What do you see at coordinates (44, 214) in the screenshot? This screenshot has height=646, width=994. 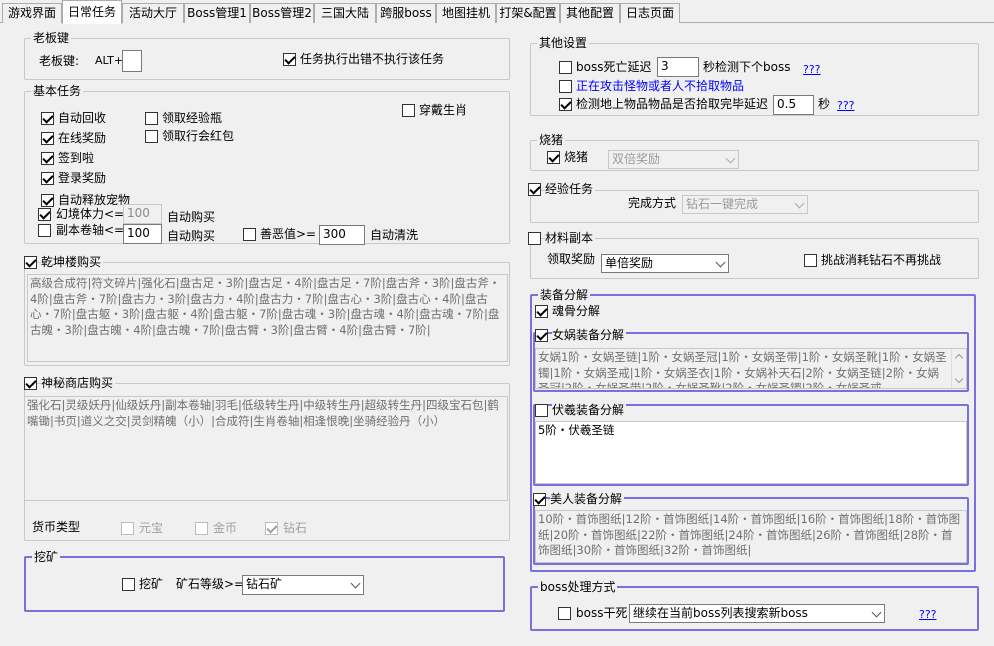 I see `stamina-checkbox` at bounding box center [44, 214].